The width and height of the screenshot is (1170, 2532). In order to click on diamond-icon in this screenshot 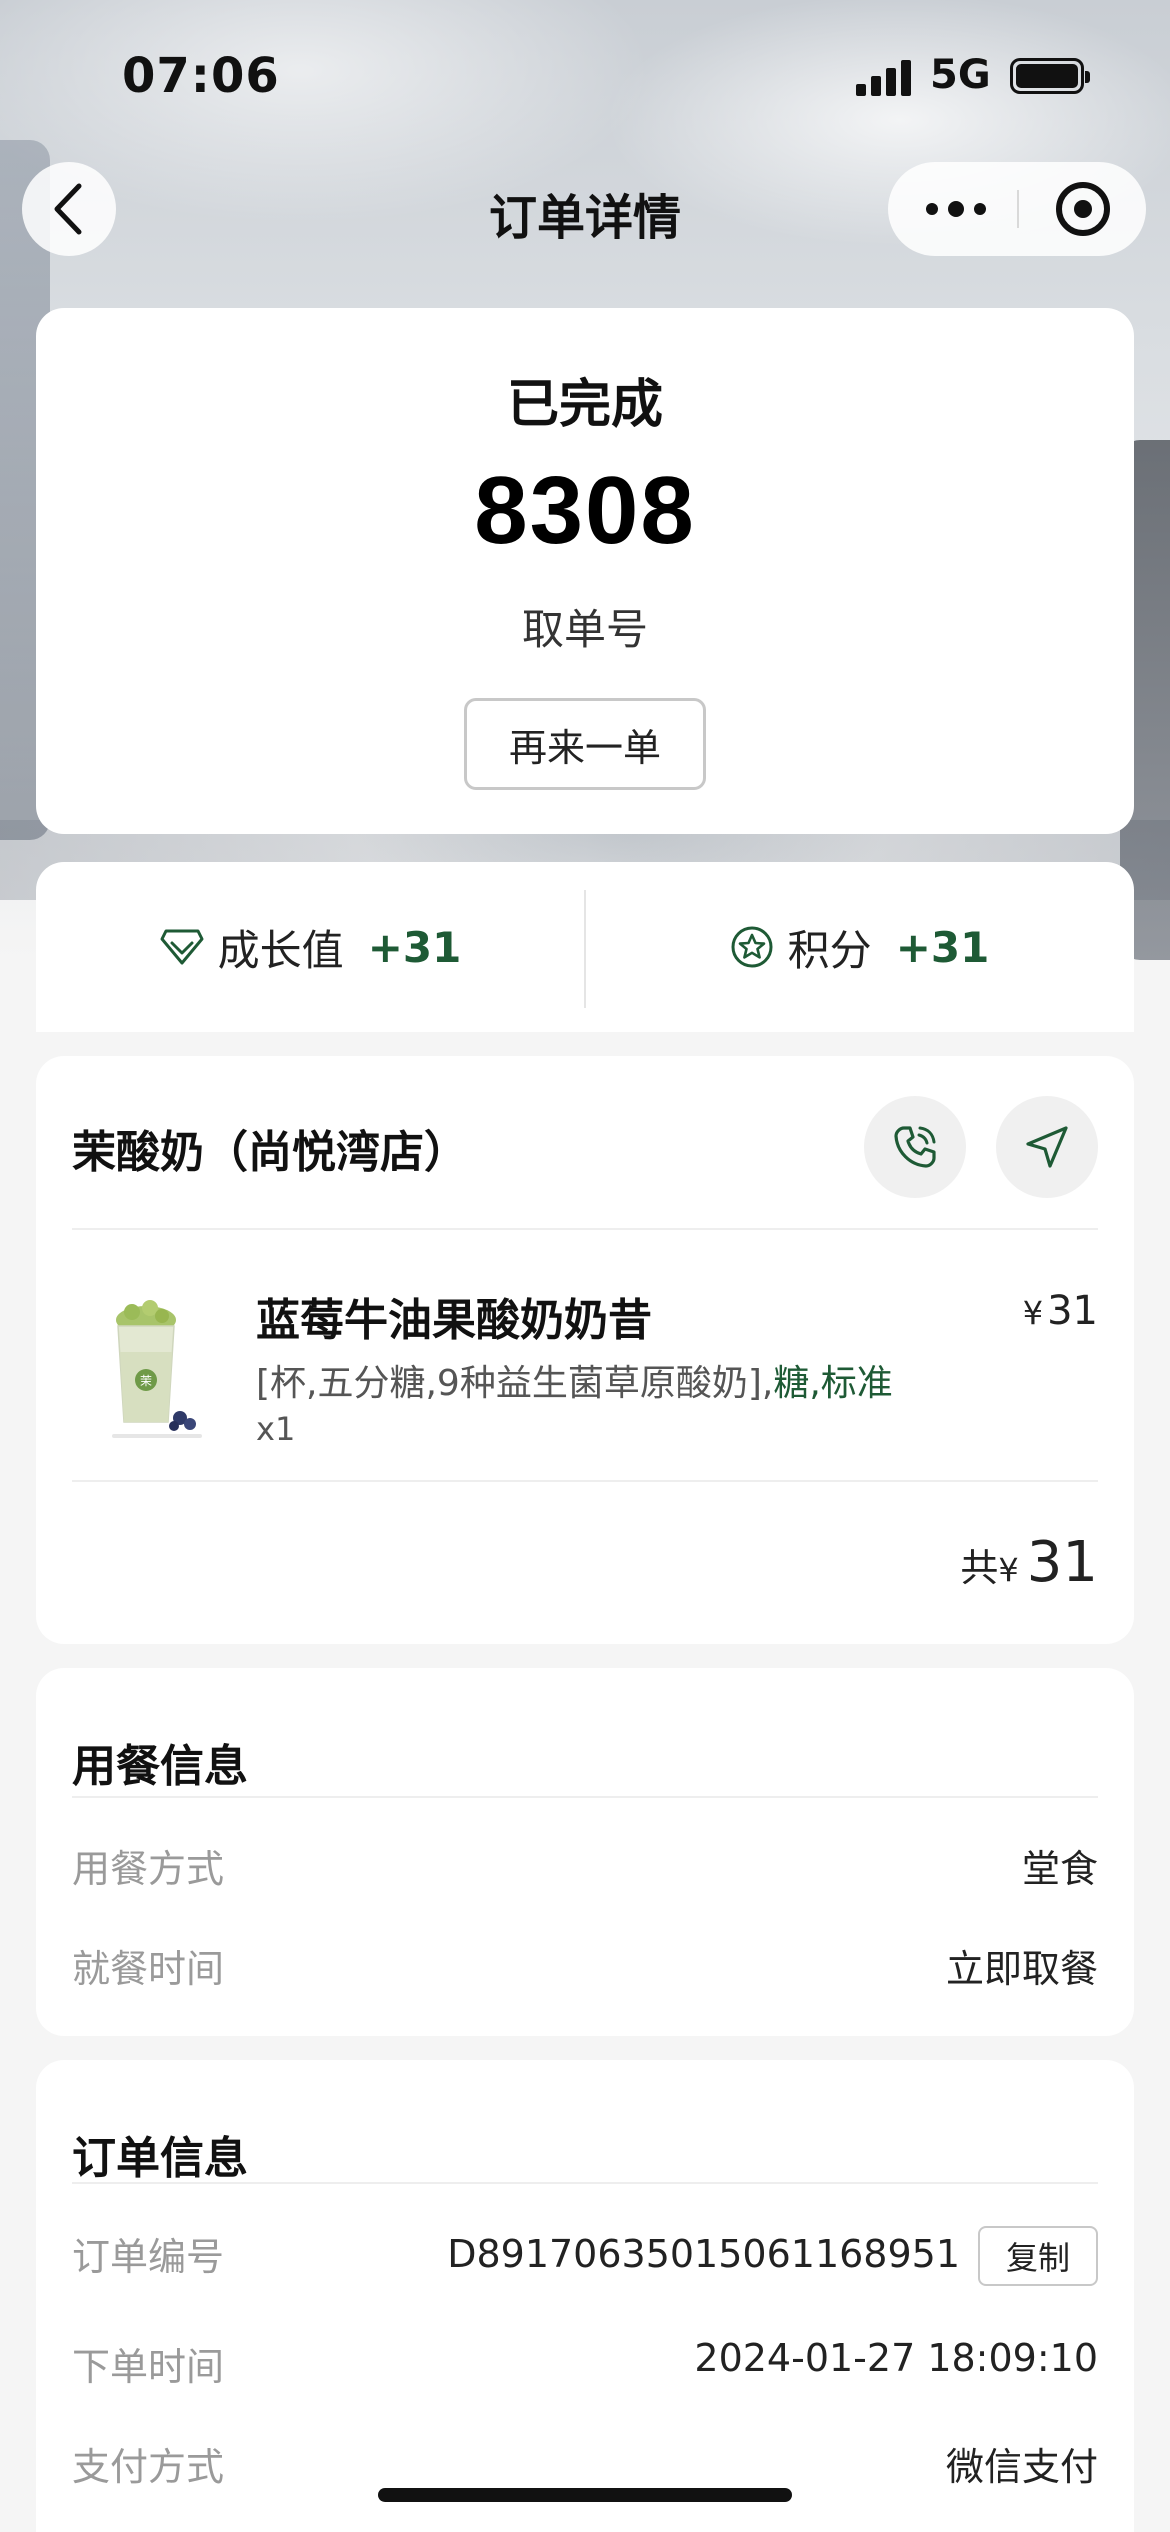, I will do `click(182, 947)`.